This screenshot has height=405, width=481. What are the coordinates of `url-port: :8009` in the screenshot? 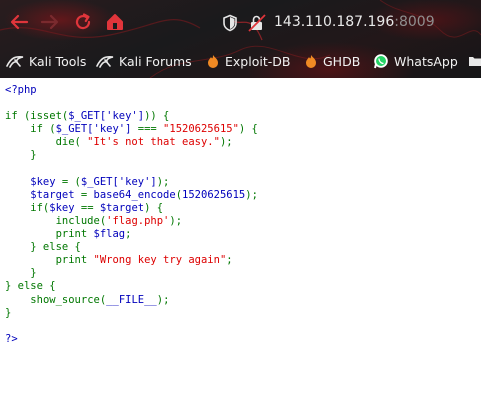 It's located at (414, 22).